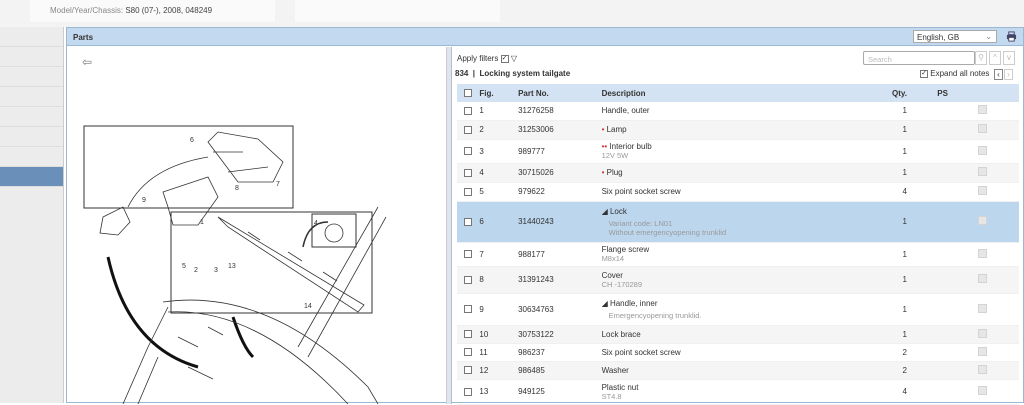 The width and height of the screenshot is (1024, 405). Describe the element at coordinates (738, 280) in the screenshot. I see `table-row: 8 31391243 Cover CH -170289 1` at that location.